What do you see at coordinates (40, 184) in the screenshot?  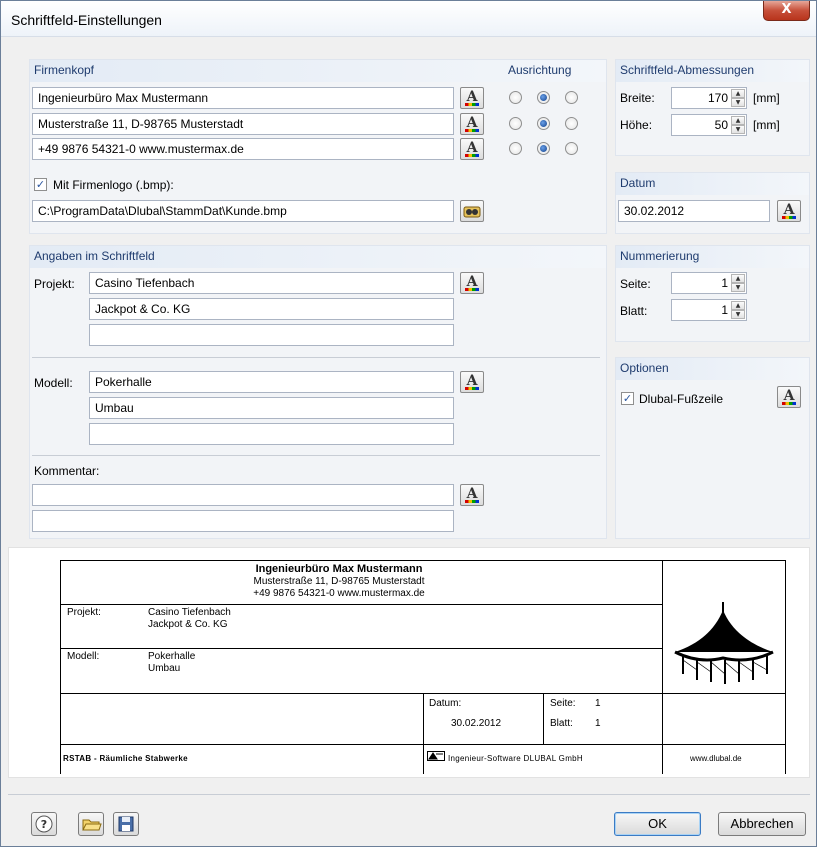 I see `logo-checkbox: ✓` at bounding box center [40, 184].